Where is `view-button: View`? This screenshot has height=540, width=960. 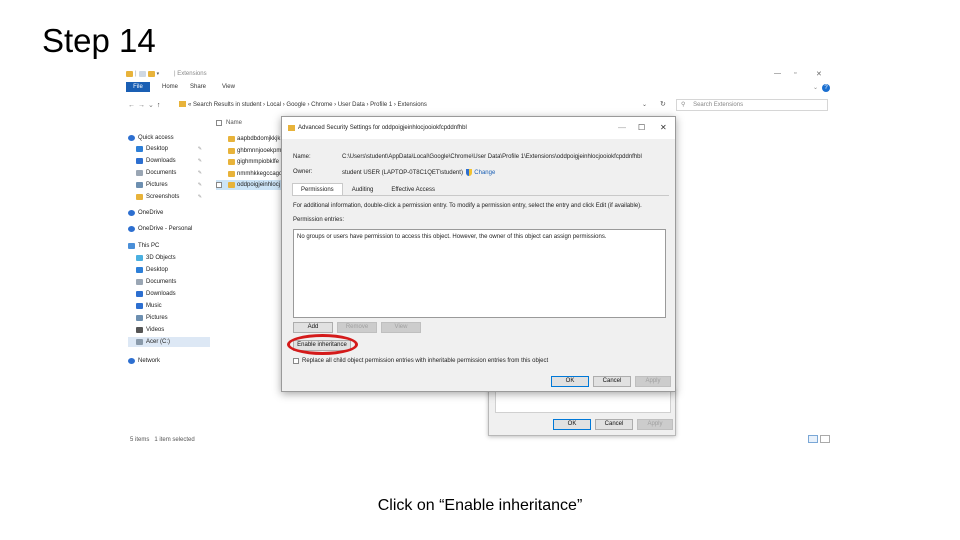 view-button: View is located at coordinates (401, 327).